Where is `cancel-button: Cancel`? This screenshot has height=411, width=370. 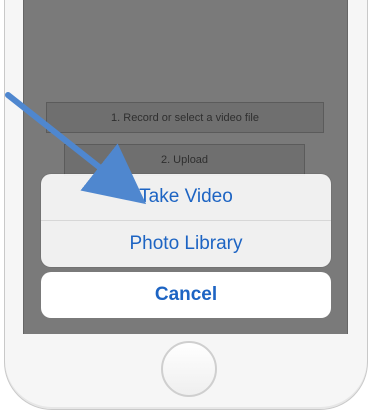
cancel-button: Cancel is located at coordinates (186, 295).